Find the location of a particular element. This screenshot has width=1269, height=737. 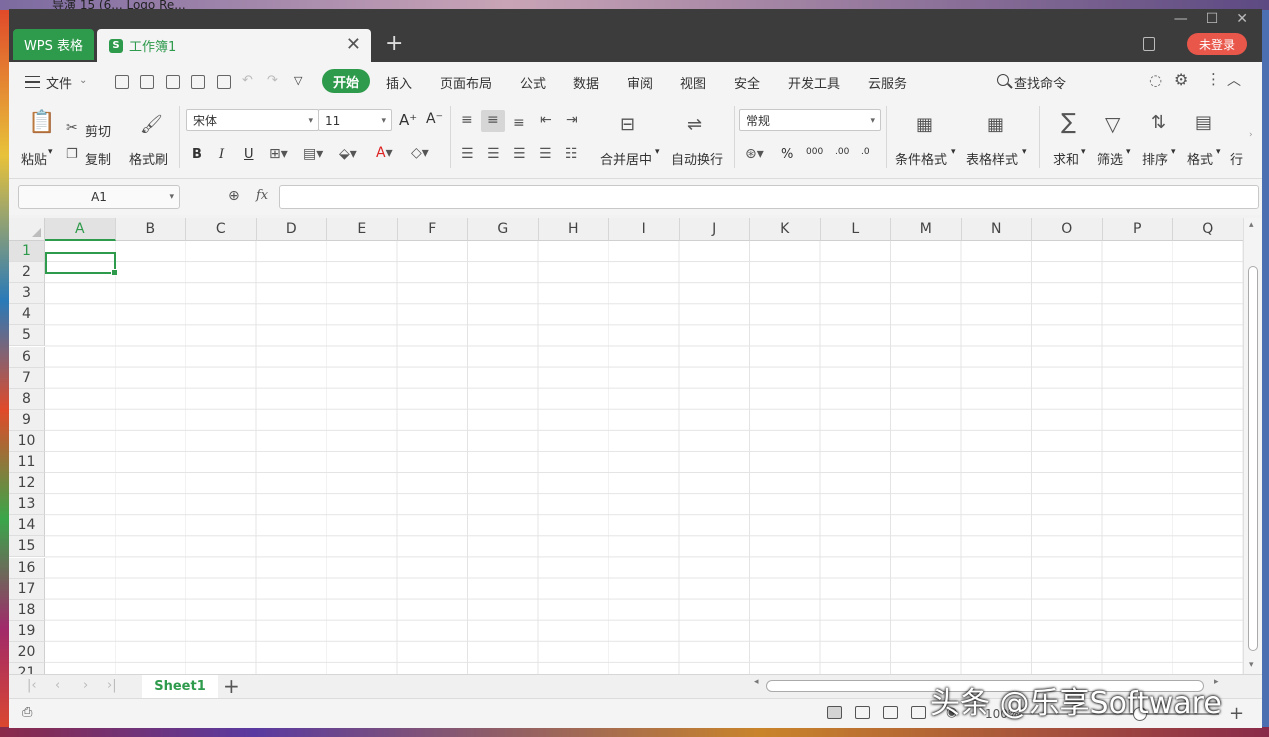

open-icon is located at coordinates (122, 82).